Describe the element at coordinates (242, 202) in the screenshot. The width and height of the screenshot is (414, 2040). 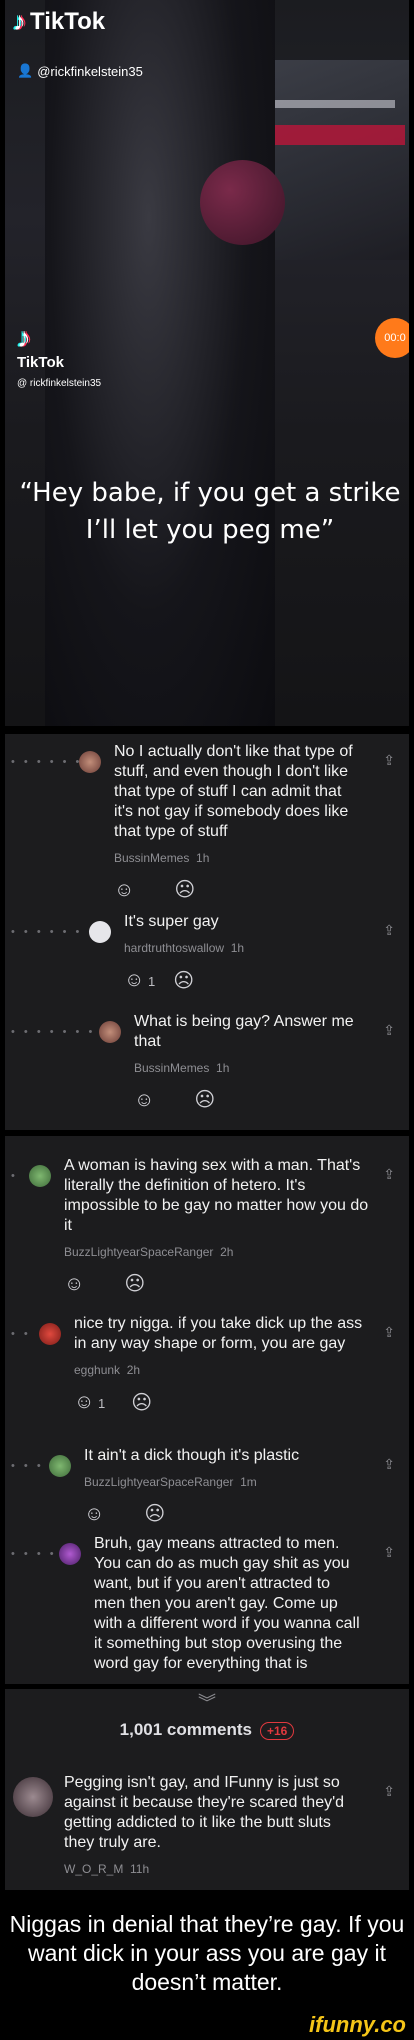
I see `bowling-ball` at that location.